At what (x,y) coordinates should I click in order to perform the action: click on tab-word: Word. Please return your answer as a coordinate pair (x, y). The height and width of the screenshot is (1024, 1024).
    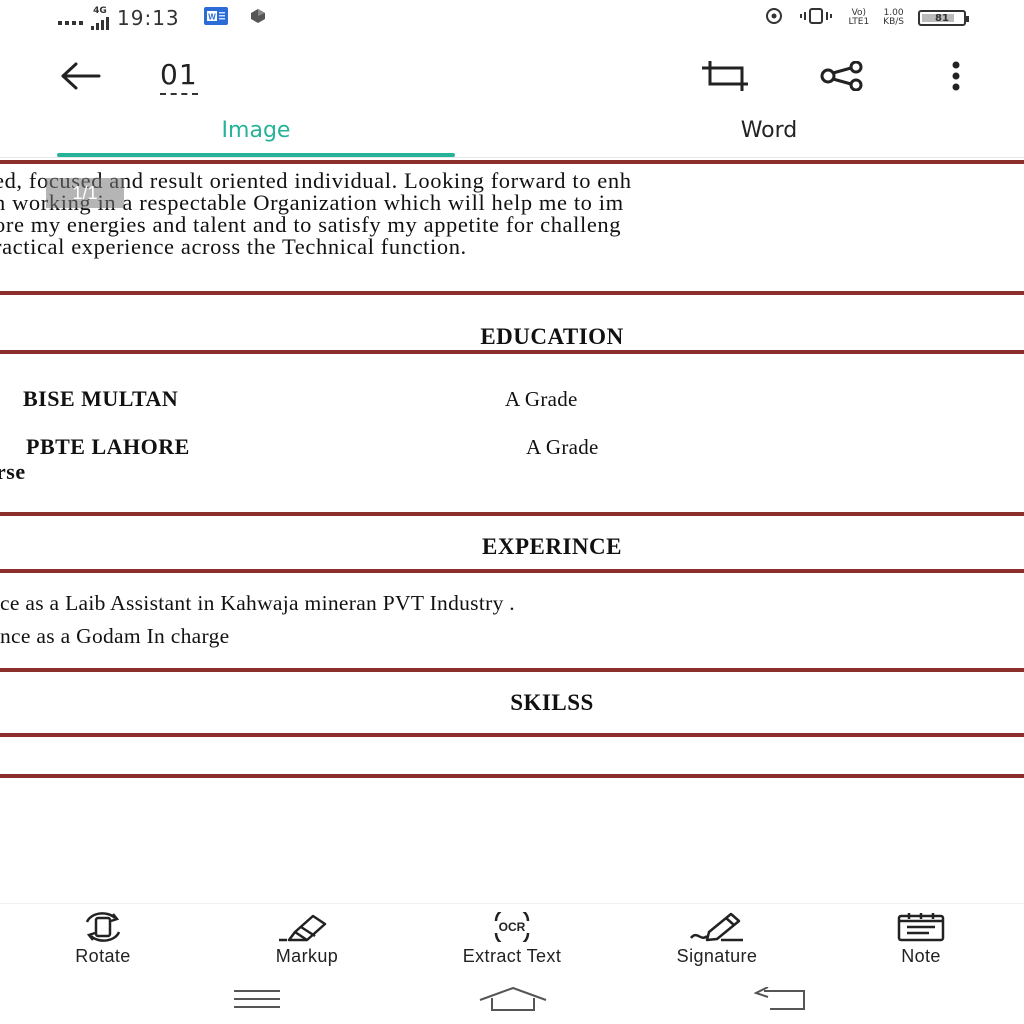
    Looking at the image, I should click on (769, 130).